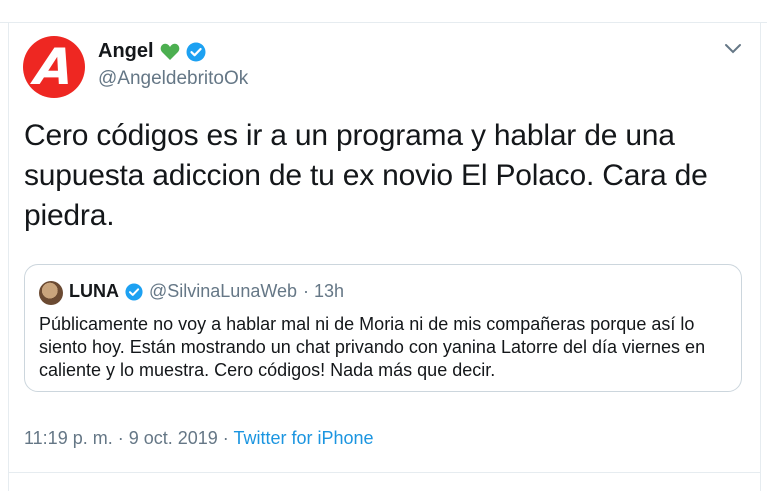 The width and height of the screenshot is (767, 491). What do you see at coordinates (303, 438) in the screenshot?
I see `tweet-source-link: Twitter for iPhone` at bounding box center [303, 438].